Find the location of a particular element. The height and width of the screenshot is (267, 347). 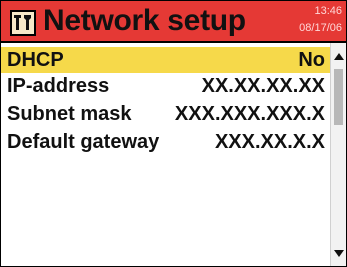

setting-row-default-gateway: Default gateway XXX.XX.X.X is located at coordinates (166, 142).